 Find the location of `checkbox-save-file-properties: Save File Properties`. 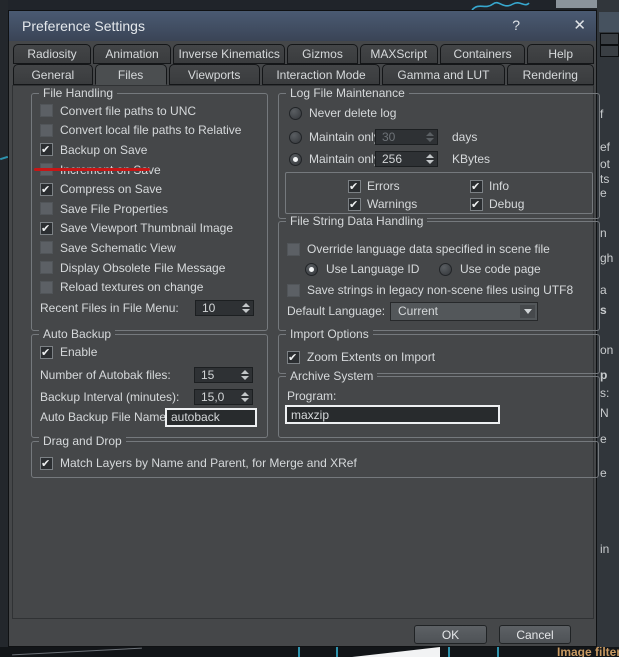

checkbox-save-file-properties: Save File Properties is located at coordinates (149, 209).